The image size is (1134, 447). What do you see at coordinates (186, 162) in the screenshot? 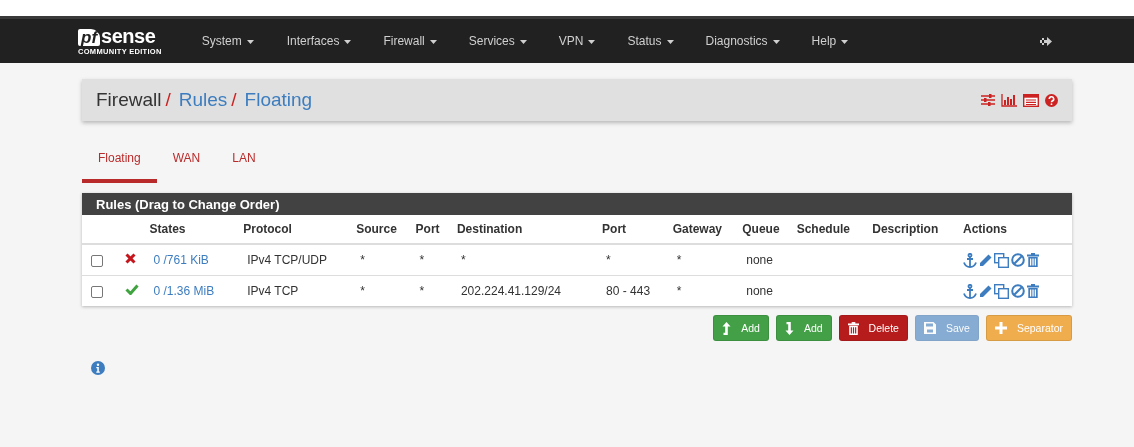
I see `tab: WAN` at bounding box center [186, 162].